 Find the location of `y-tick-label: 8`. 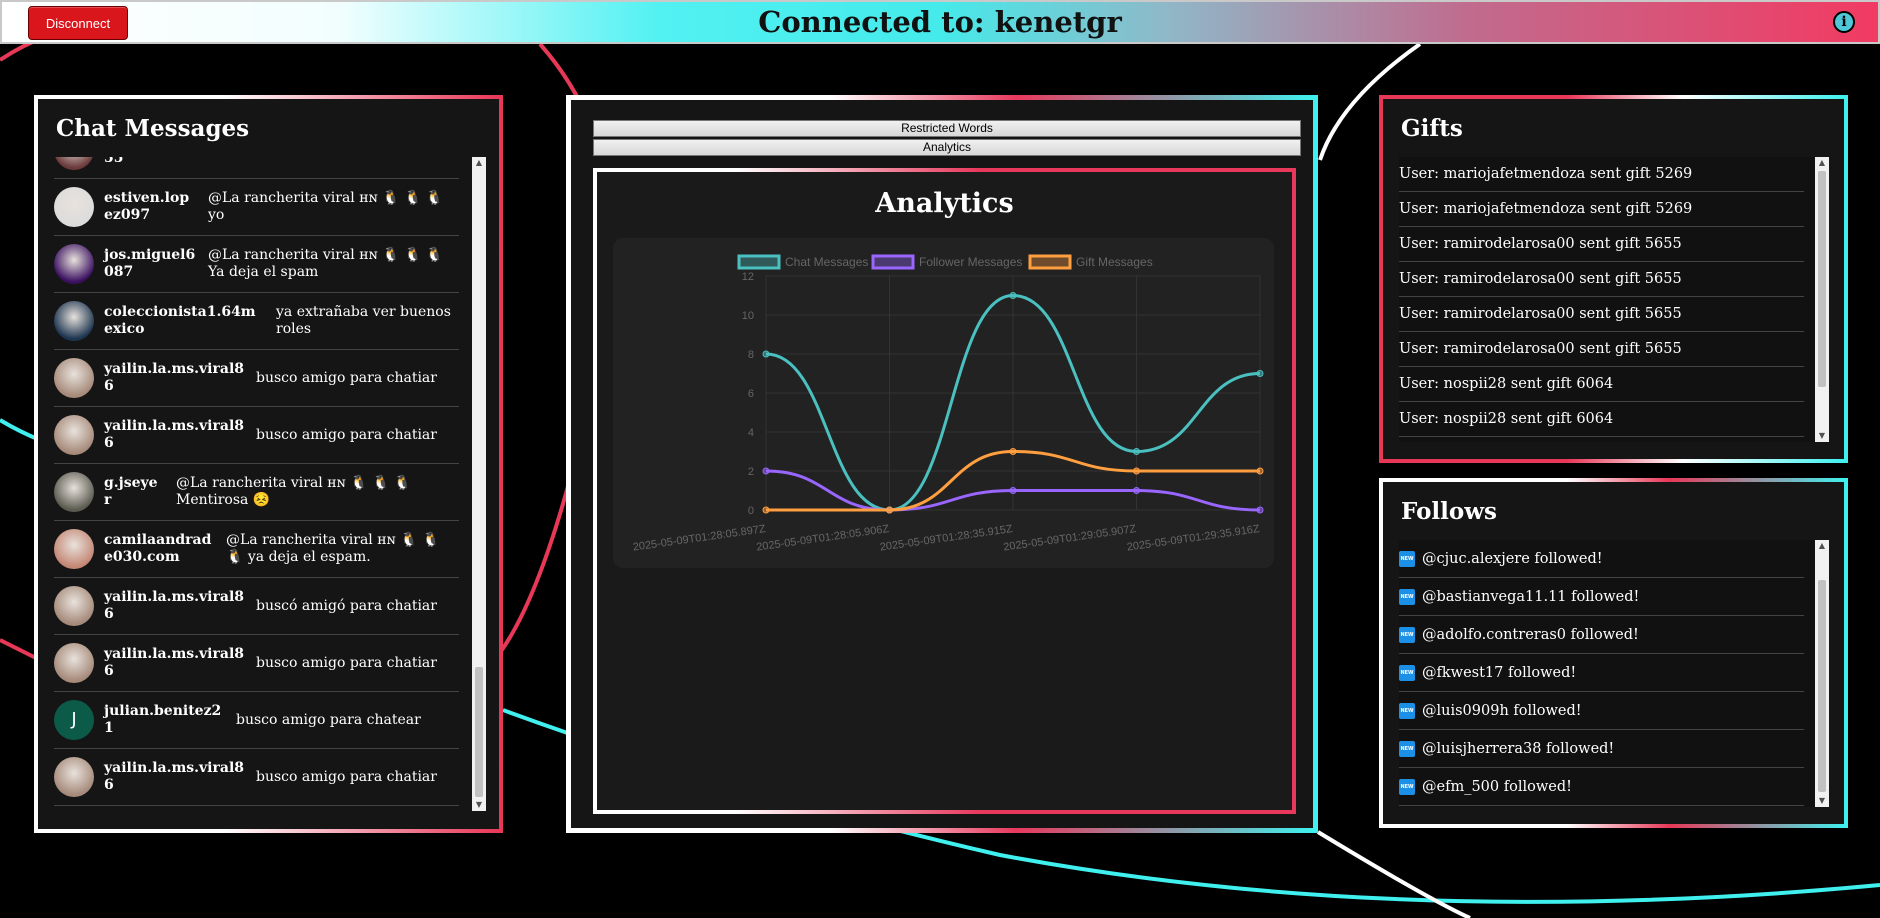

y-tick-label: 8 is located at coordinates (751, 355).